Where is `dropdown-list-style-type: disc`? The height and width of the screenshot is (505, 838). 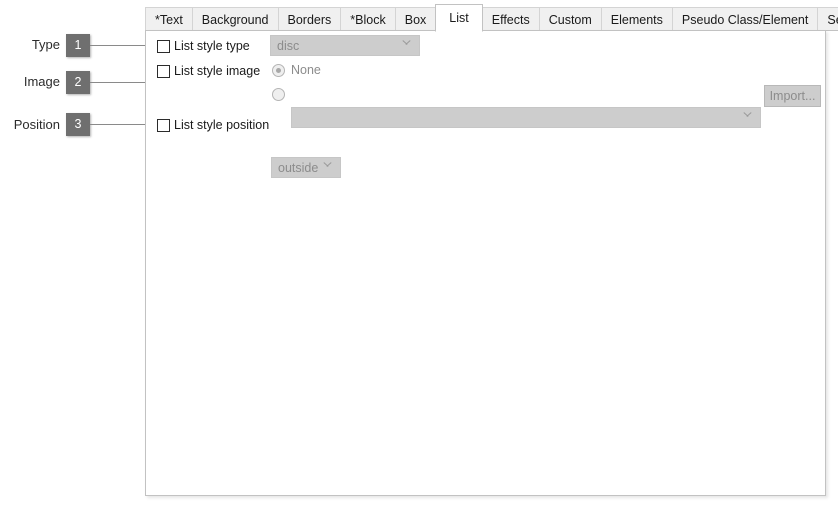
dropdown-list-style-type: disc is located at coordinates (345, 45).